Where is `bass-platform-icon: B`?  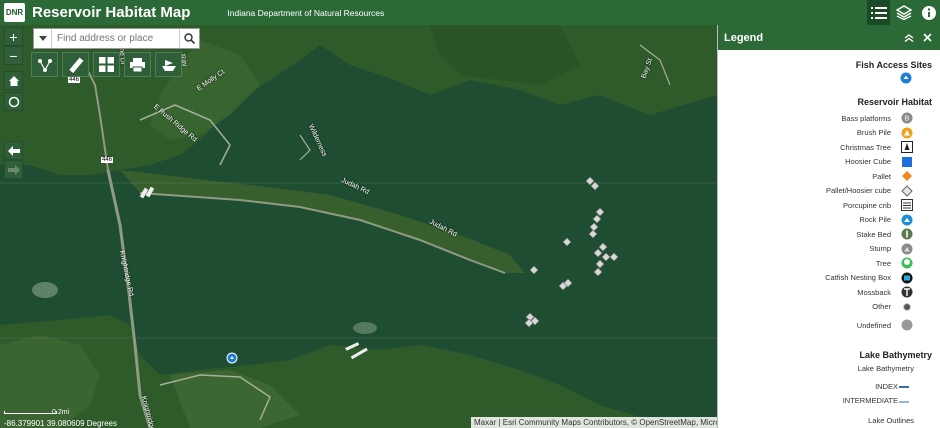
bass-platform-icon: B is located at coordinates (907, 118).